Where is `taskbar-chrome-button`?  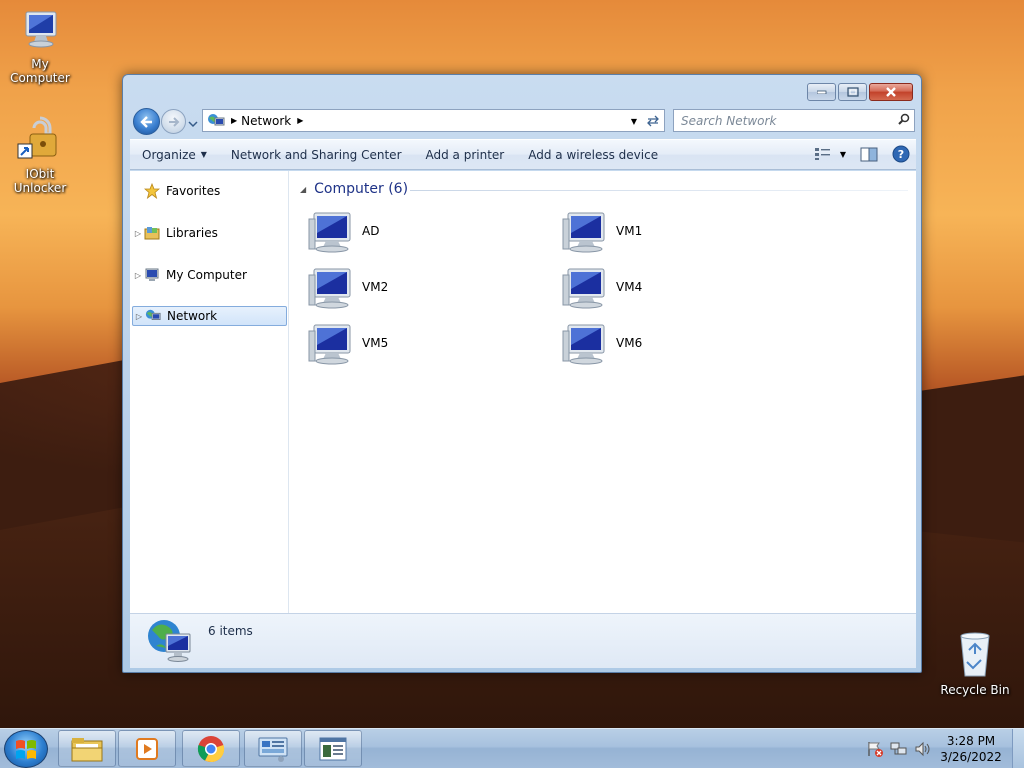
taskbar-chrome-button is located at coordinates (211, 748).